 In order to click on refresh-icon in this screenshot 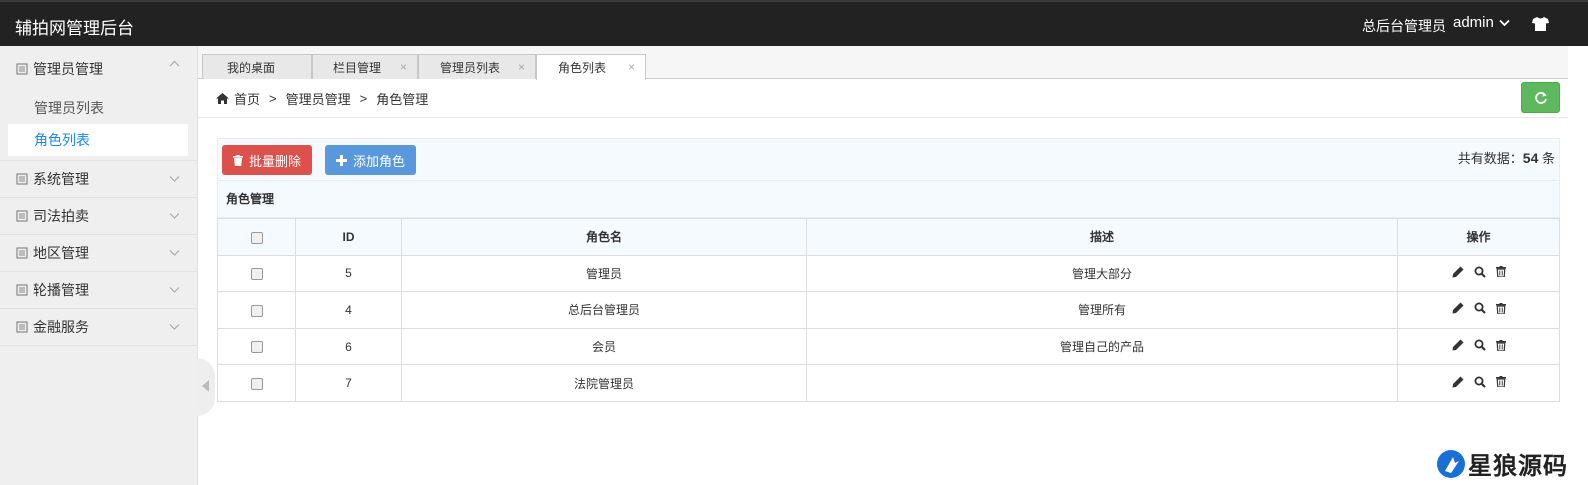, I will do `click(1540, 97)`.